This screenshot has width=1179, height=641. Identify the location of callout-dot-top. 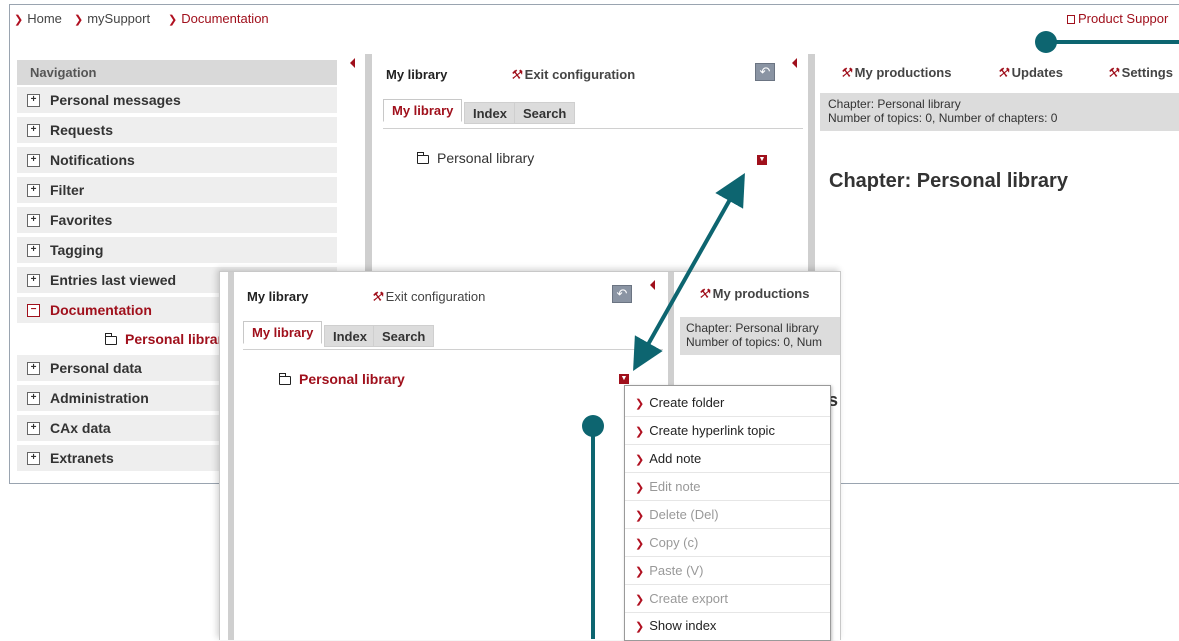
(1046, 42).